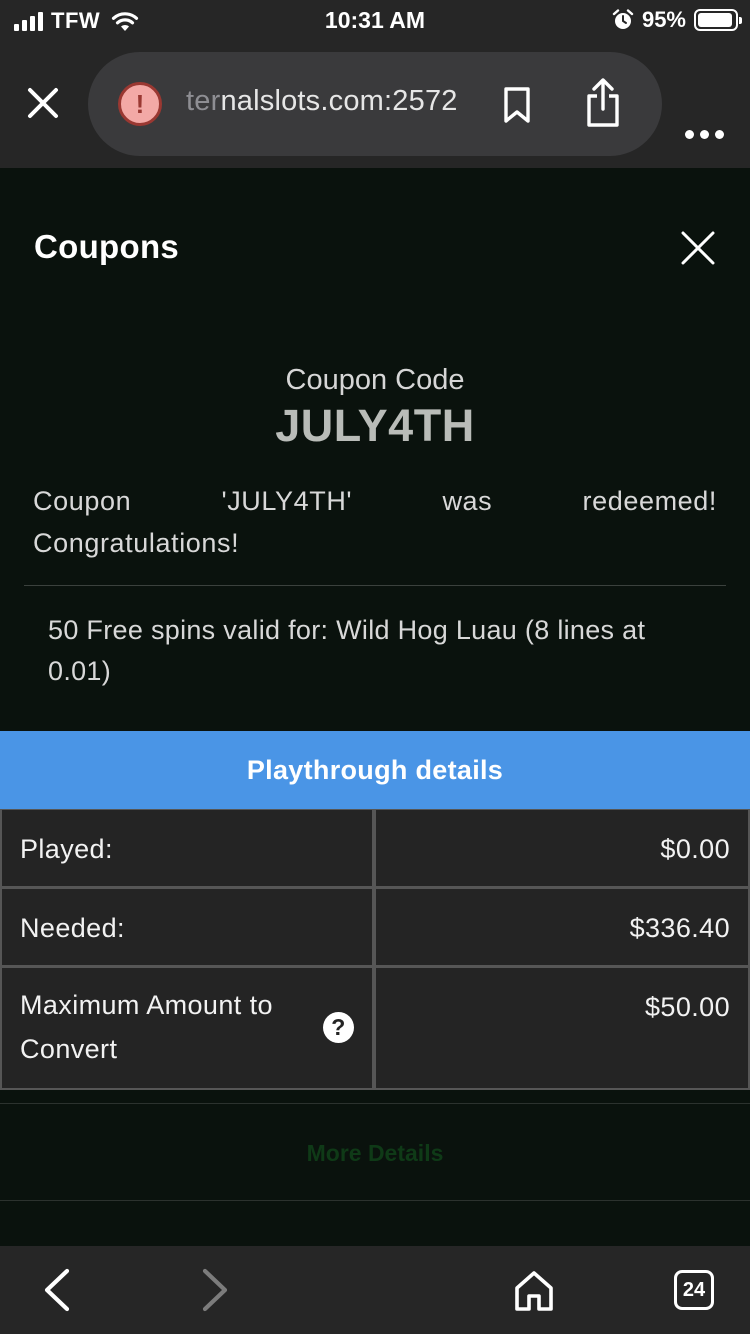 The width and height of the screenshot is (750, 1334). What do you see at coordinates (467, 501) in the screenshot?
I see `message-word: was` at bounding box center [467, 501].